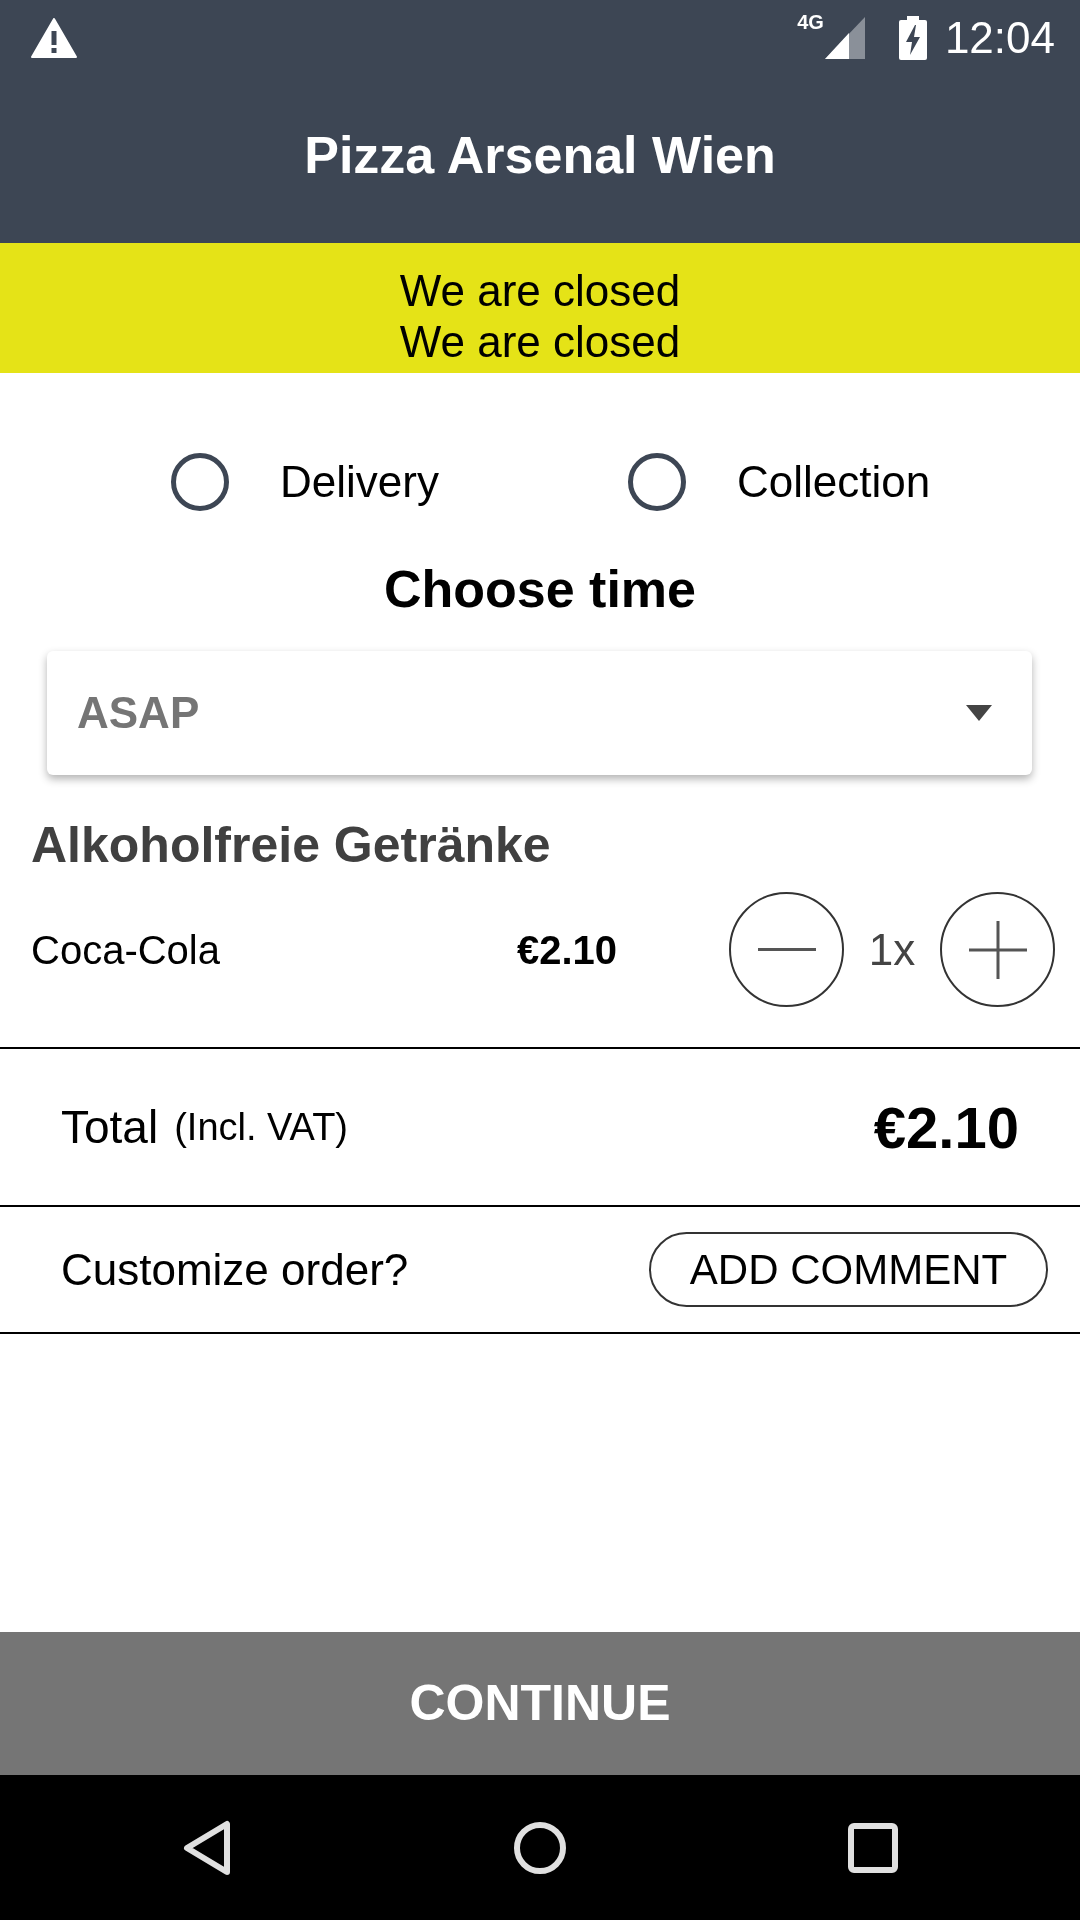 The width and height of the screenshot is (1080, 1920). Describe the element at coordinates (540, 1703) in the screenshot. I see `continue-button: CONTINUE` at that location.